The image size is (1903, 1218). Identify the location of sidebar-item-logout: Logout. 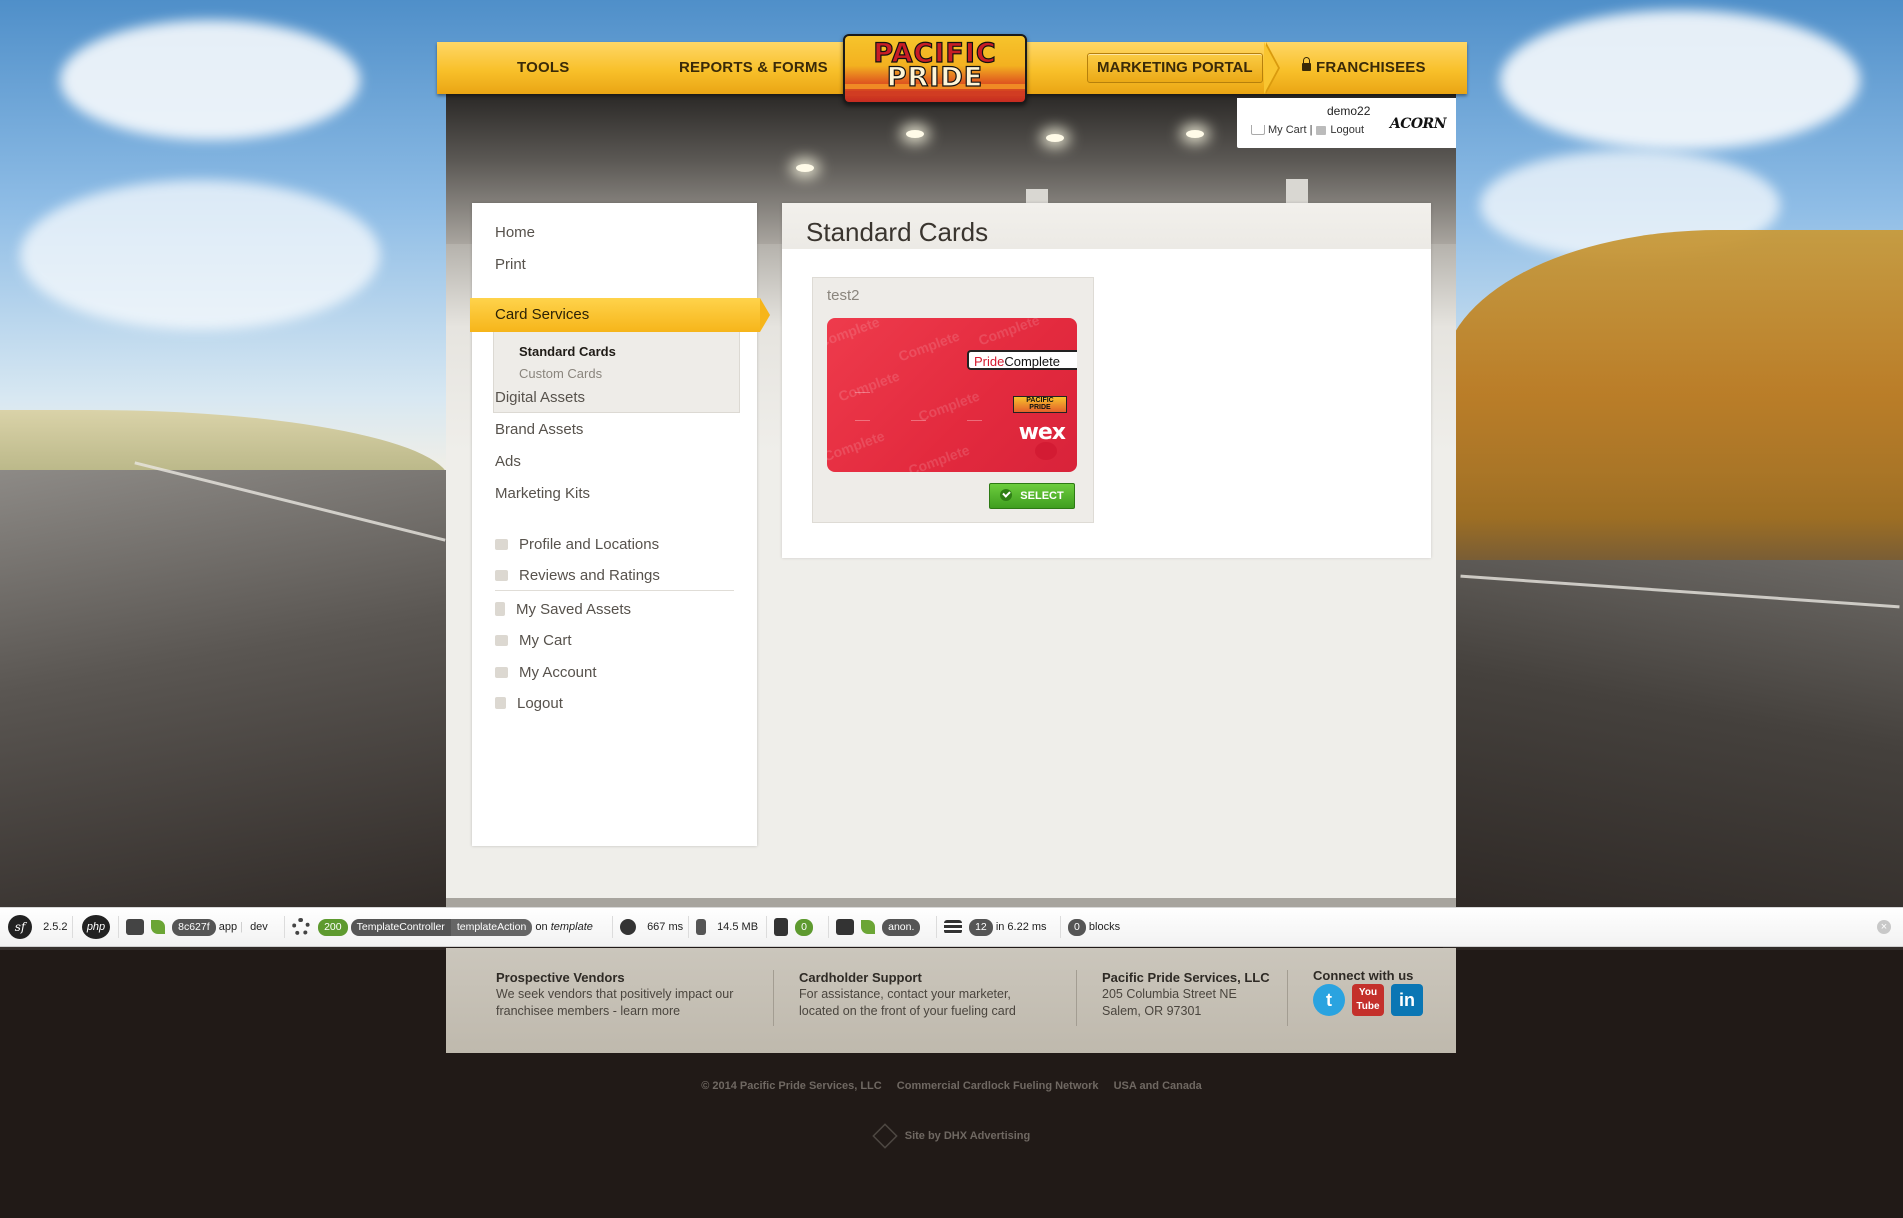
(529, 703).